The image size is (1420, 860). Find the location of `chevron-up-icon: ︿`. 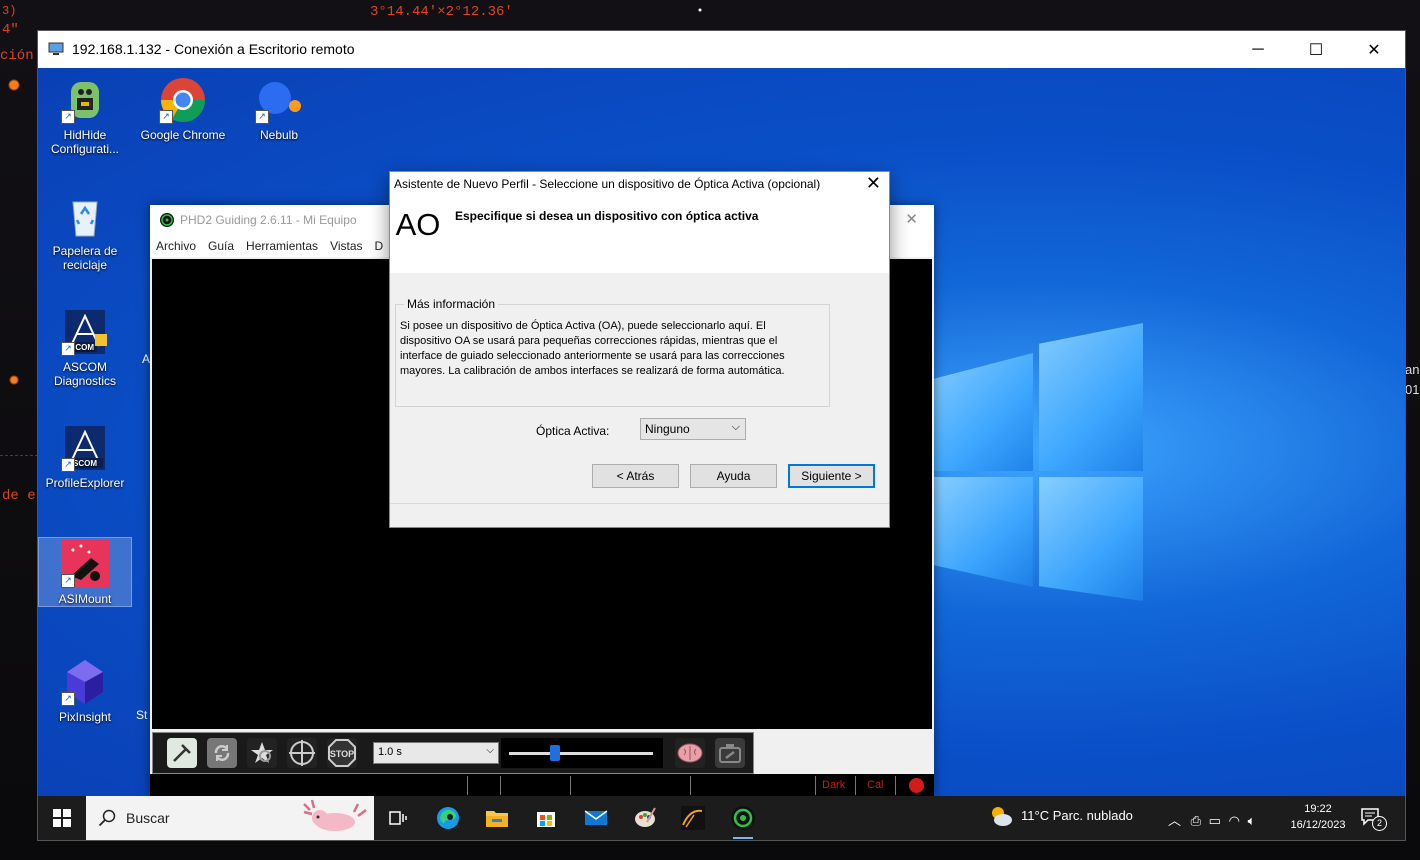

chevron-up-icon: ︿ is located at coordinates (1174, 820).